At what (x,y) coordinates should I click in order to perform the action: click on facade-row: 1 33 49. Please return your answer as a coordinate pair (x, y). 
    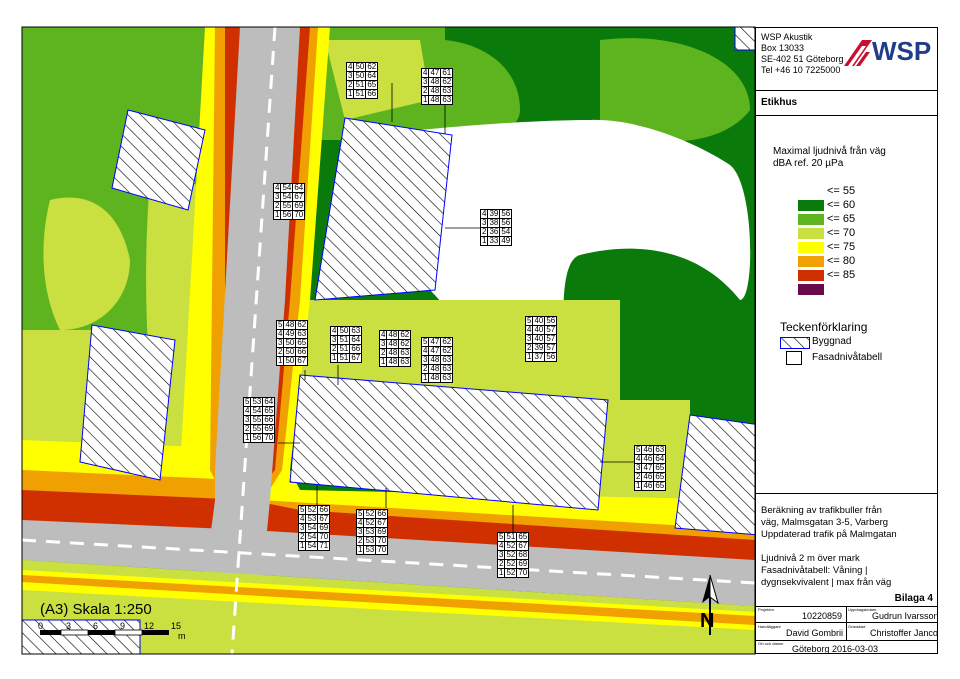
    Looking at the image, I should click on (496, 241).